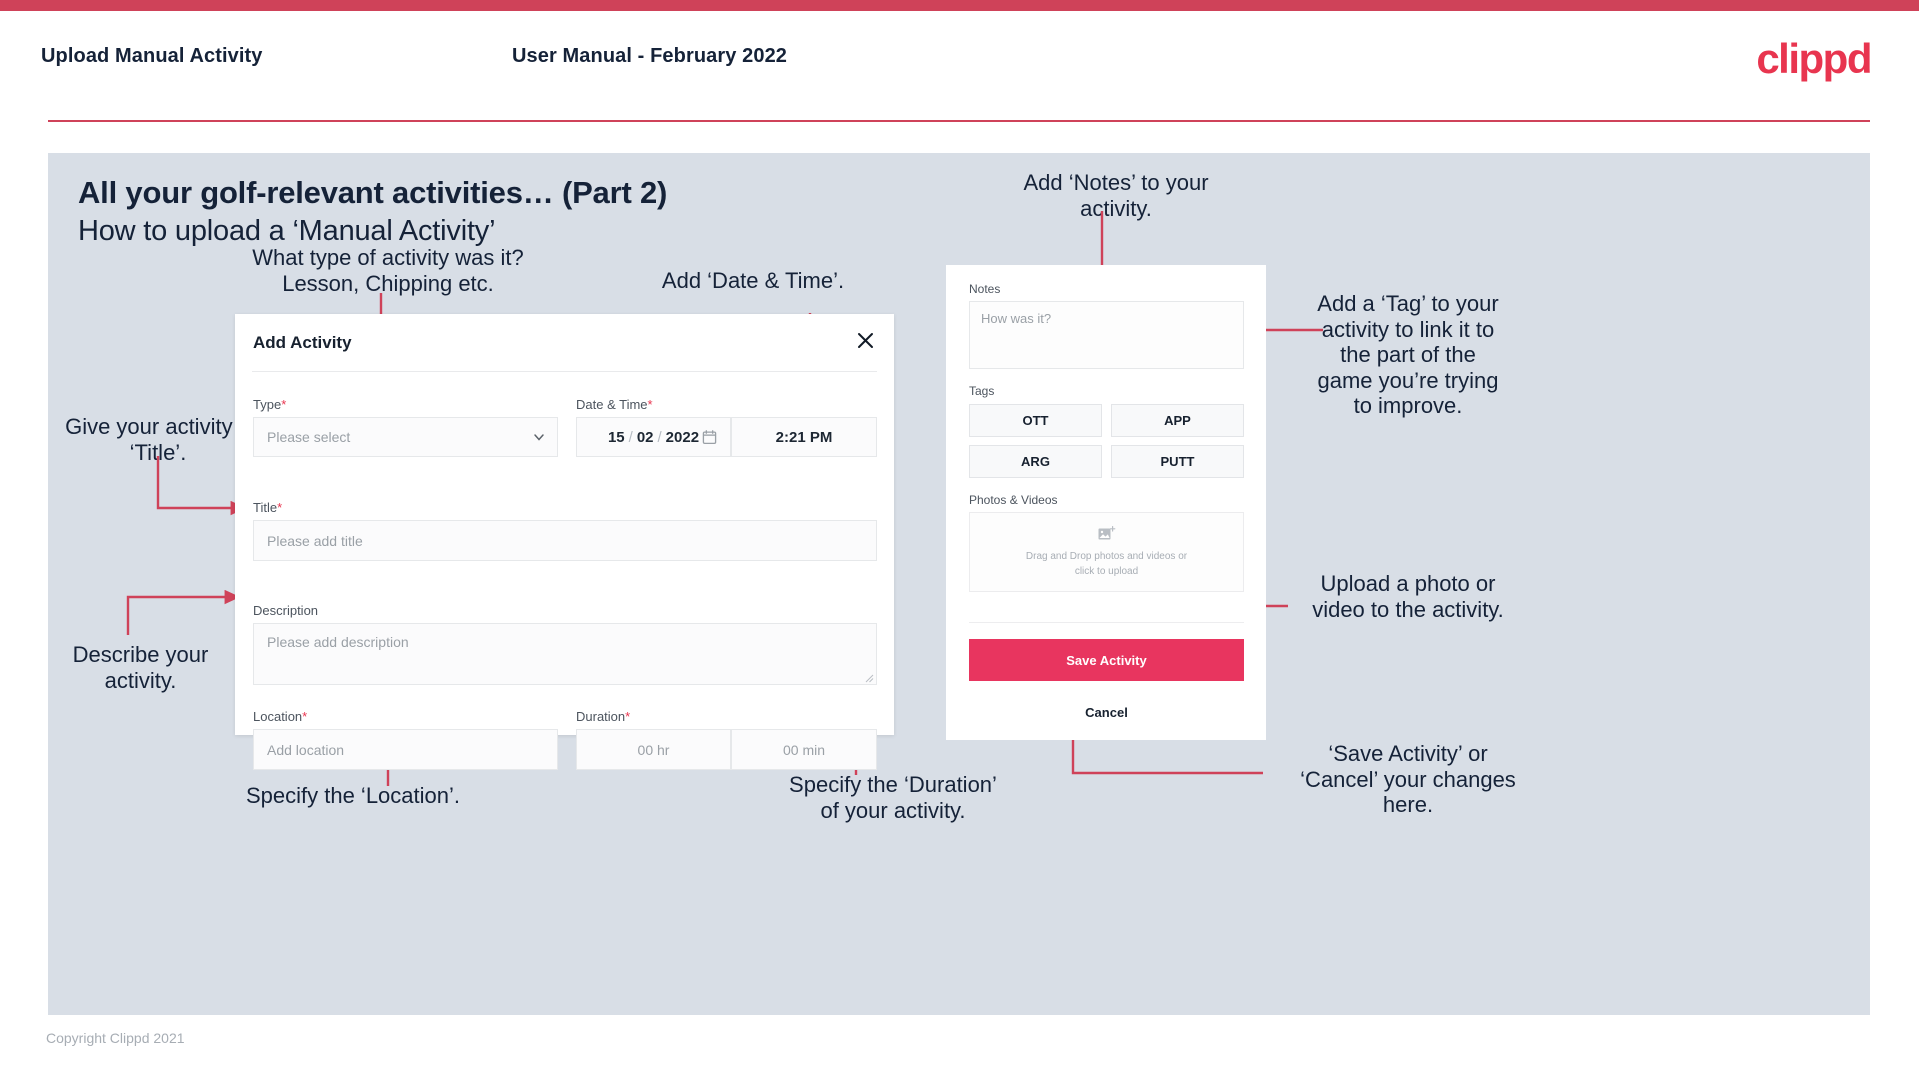  I want to click on title-label-text: Title, so click(265, 507).